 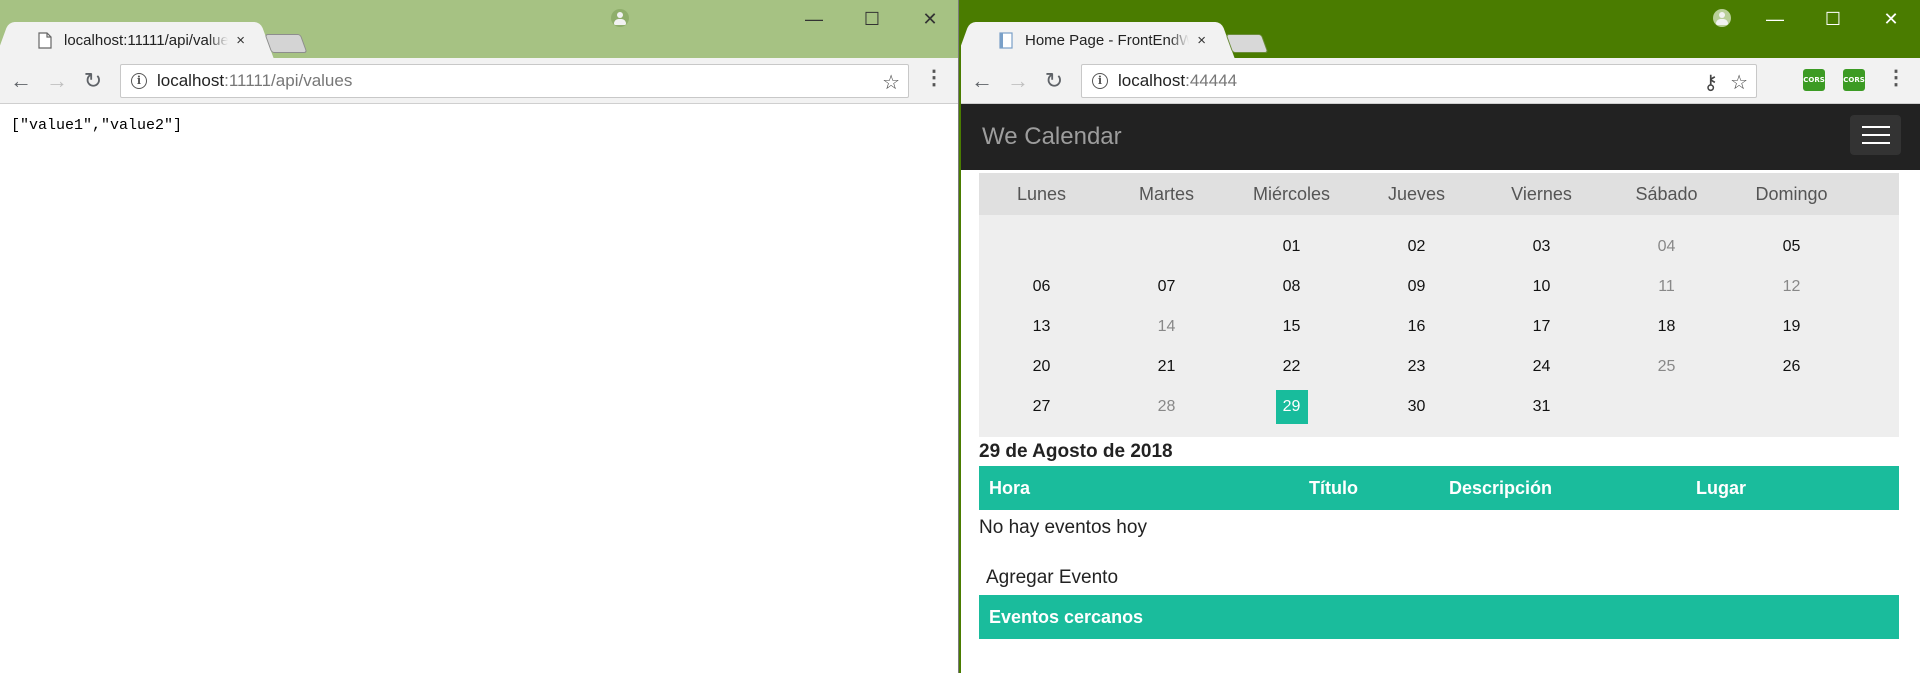 What do you see at coordinates (1541, 247) in the screenshot?
I see `calendar-day: 03` at bounding box center [1541, 247].